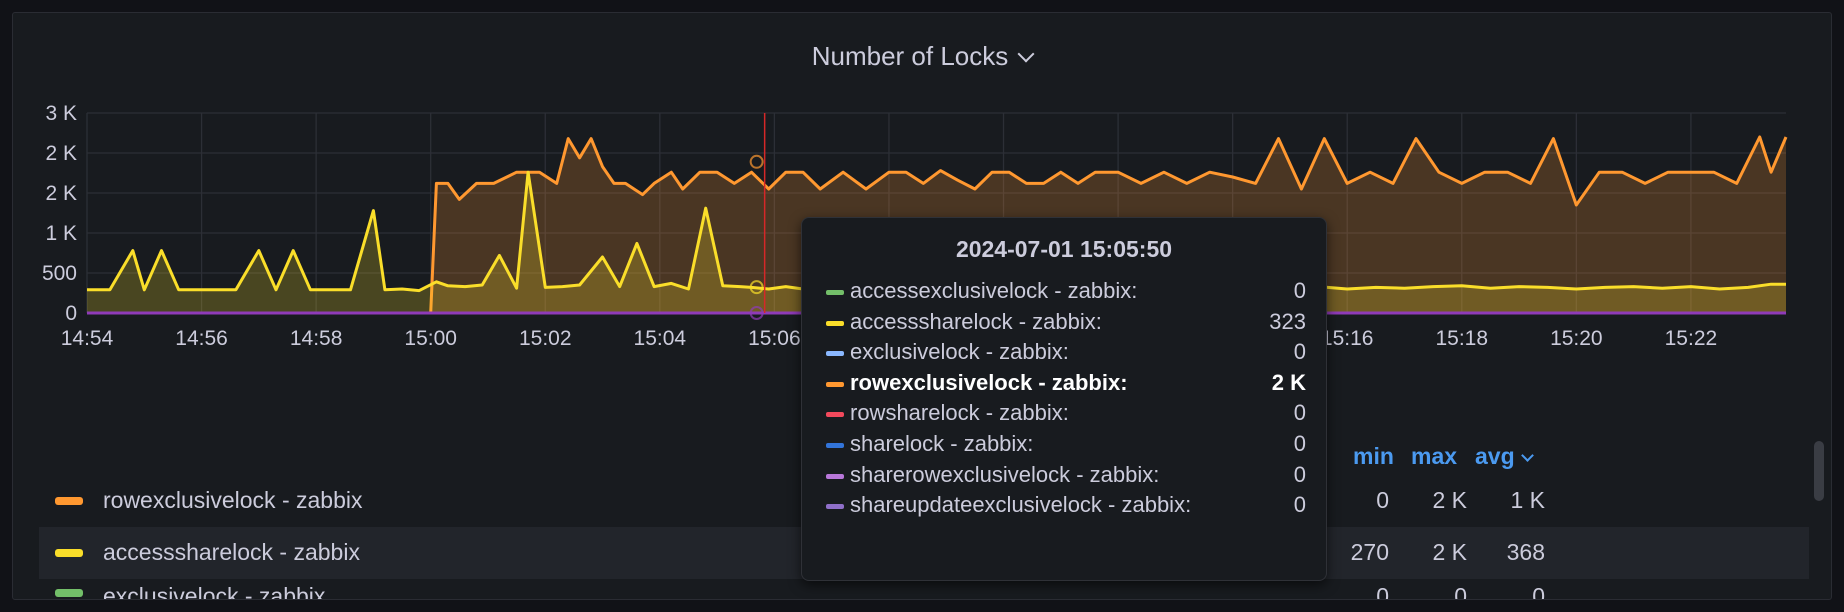  I want to click on tooltip-row: shareupdateexclusivelock - zabbix: 0, so click(1066, 508).